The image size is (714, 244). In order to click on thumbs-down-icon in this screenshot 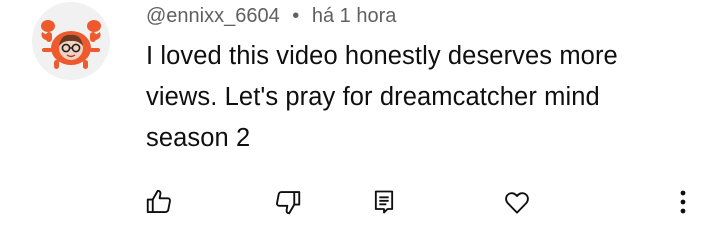, I will do `click(288, 203)`.